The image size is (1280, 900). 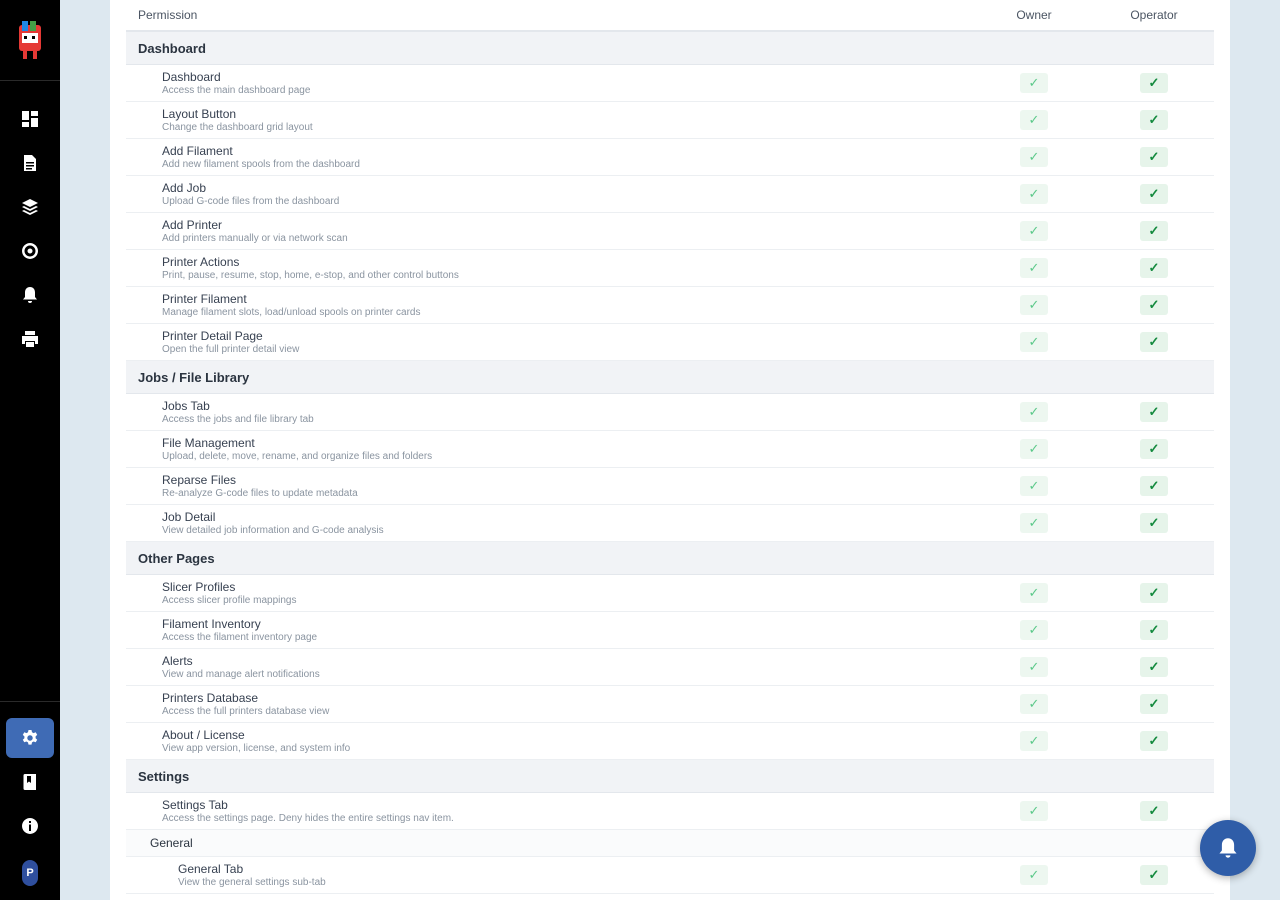 What do you see at coordinates (197, 150) in the screenshot?
I see `permission-name: Add Filament` at bounding box center [197, 150].